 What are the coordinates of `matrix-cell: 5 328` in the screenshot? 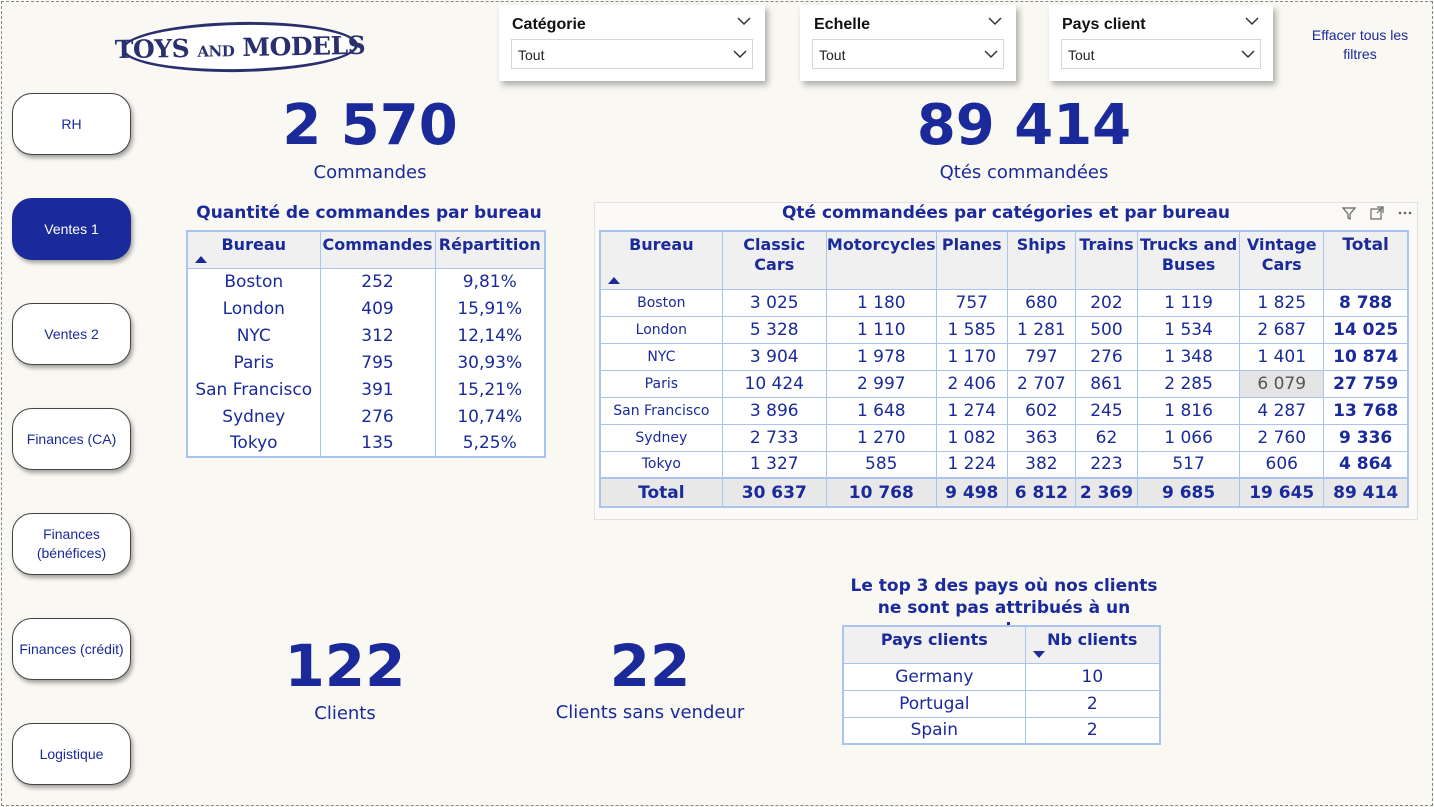 It's located at (774, 329).